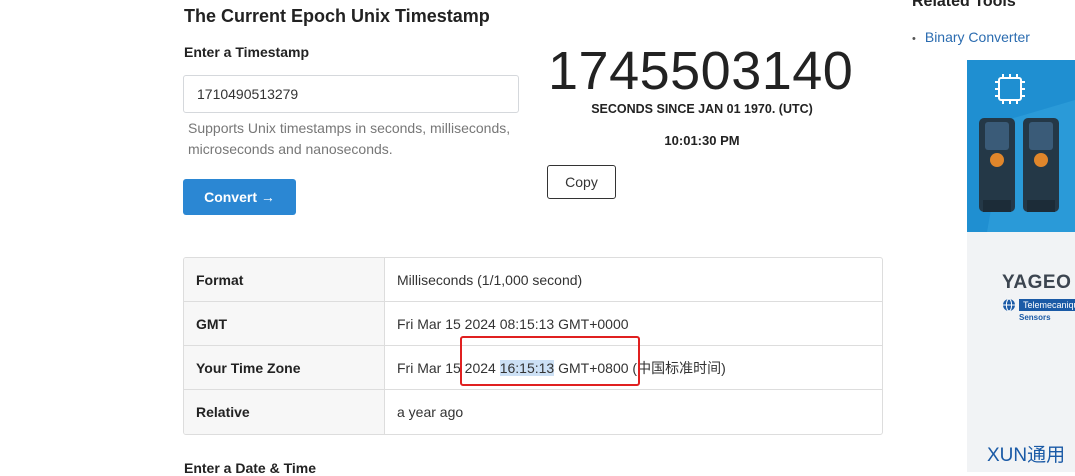 The width and height of the screenshot is (1075, 476). Describe the element at coordinates (702, 140) in the screenshot. I see `epoch-time: 10:01:30 PM` at that location.